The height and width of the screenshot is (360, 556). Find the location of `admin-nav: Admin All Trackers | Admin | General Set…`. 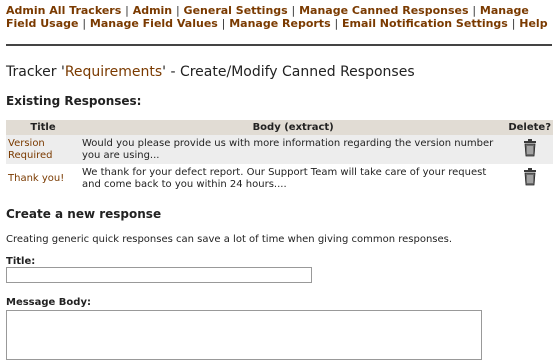

admin-nav: Admin All Trackers | Admin | General Set… is located at coordinates (279, 17).